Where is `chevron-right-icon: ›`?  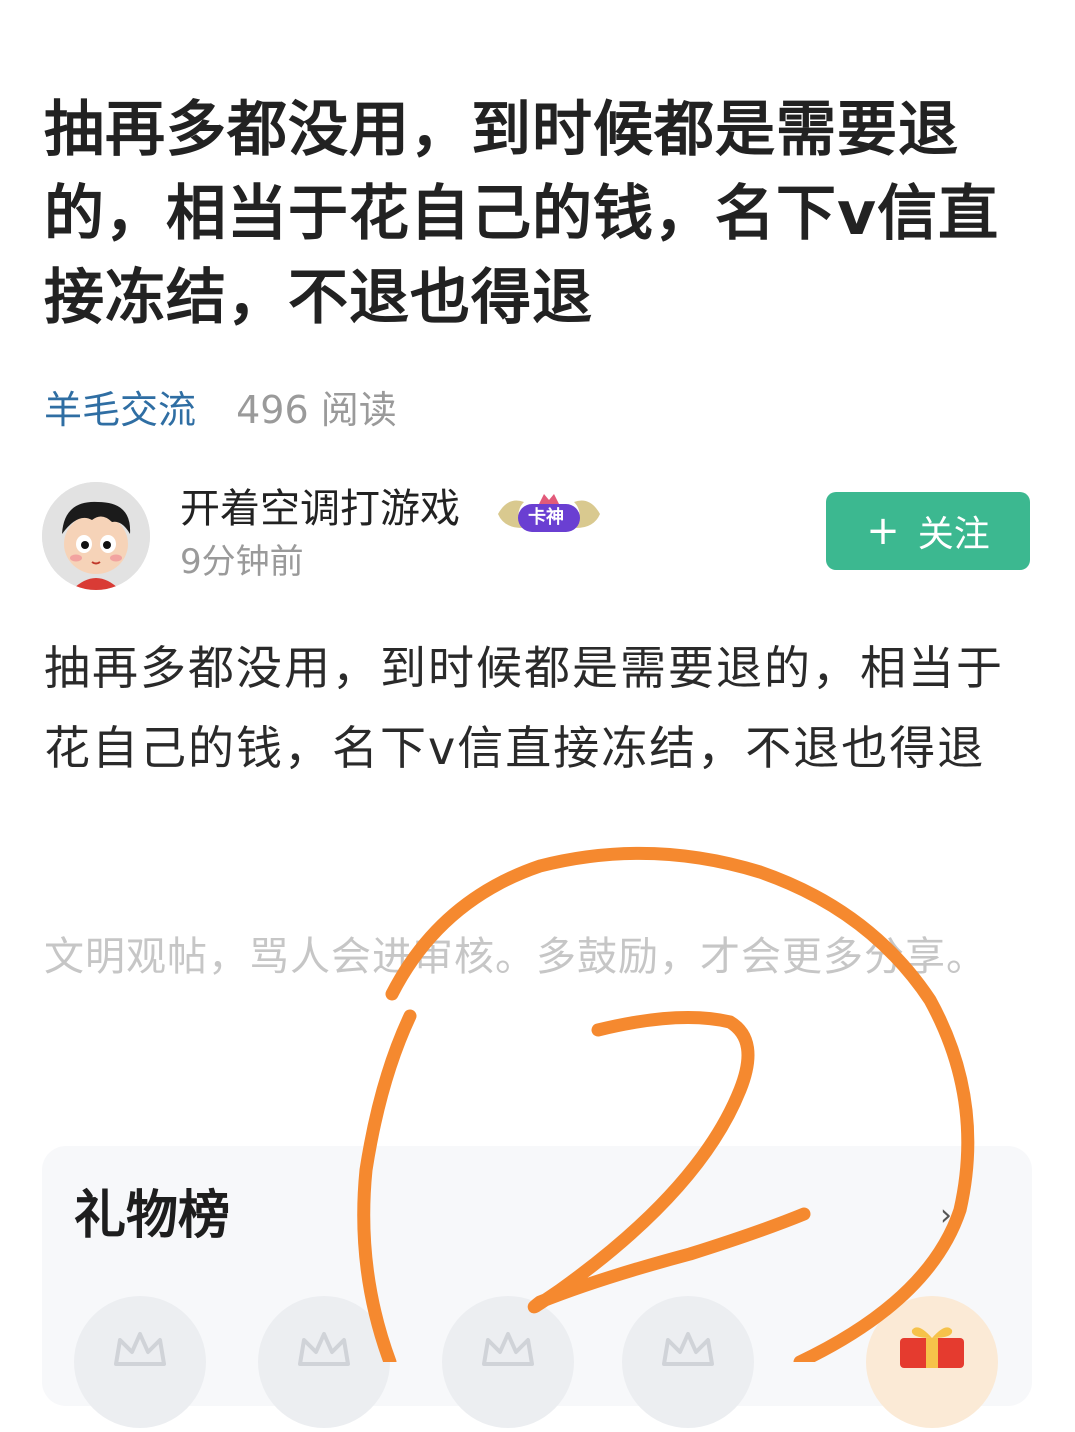
chevron-right-icon: › is located at coordinates (946, 1215).